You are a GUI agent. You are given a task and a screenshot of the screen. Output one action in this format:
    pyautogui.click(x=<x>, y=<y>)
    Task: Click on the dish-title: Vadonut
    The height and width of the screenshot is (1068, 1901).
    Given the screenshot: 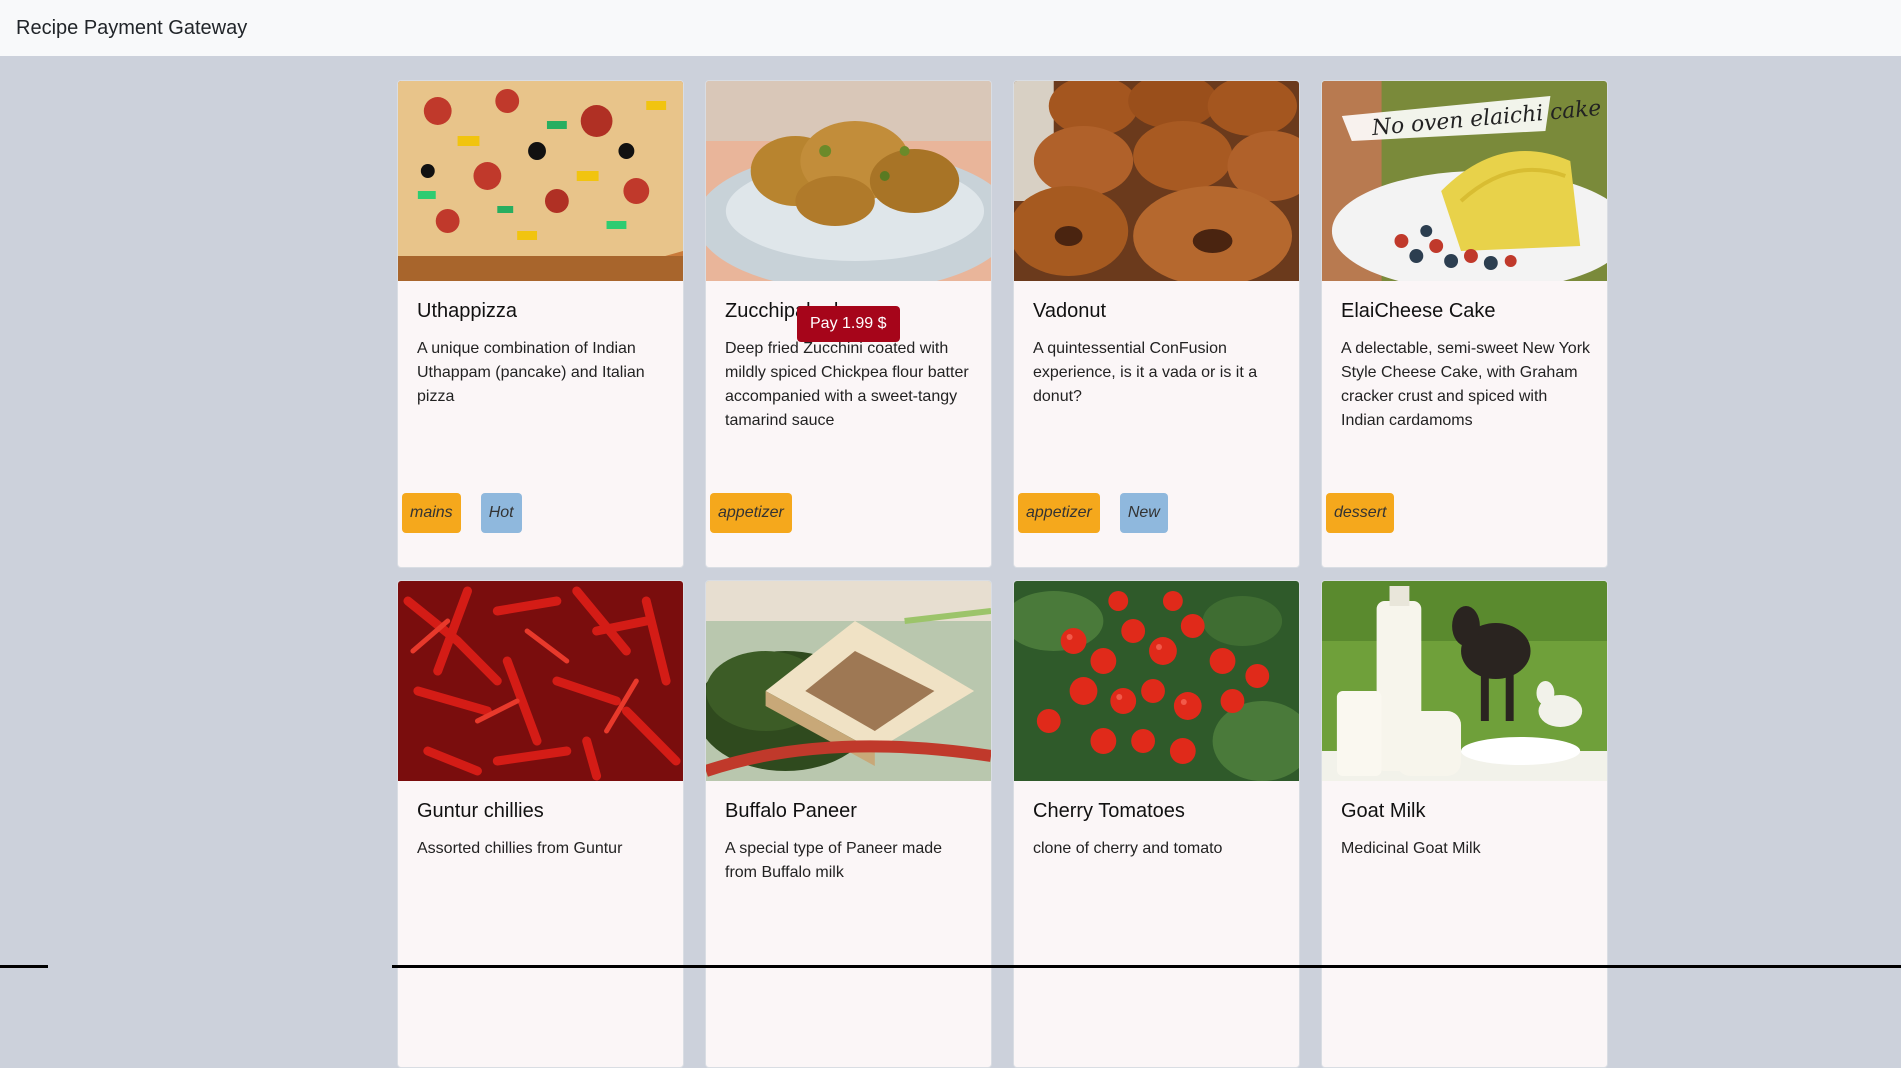 What is the action you would take?
    pyautogui.click(x=1070, y=311)
    